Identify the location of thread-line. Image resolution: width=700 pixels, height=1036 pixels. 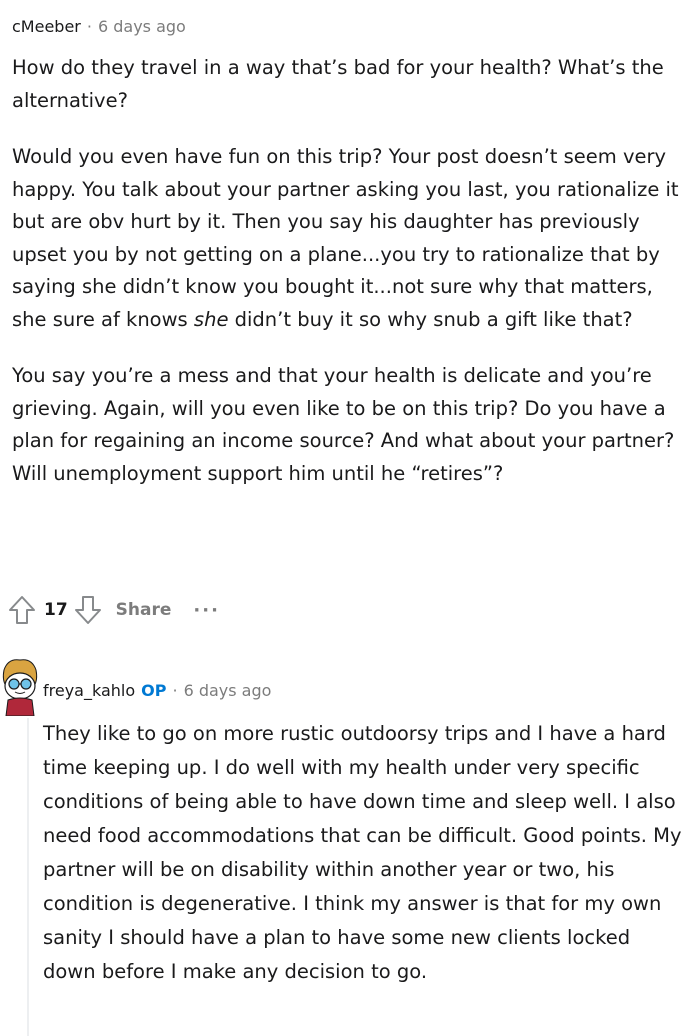
(28, 877).